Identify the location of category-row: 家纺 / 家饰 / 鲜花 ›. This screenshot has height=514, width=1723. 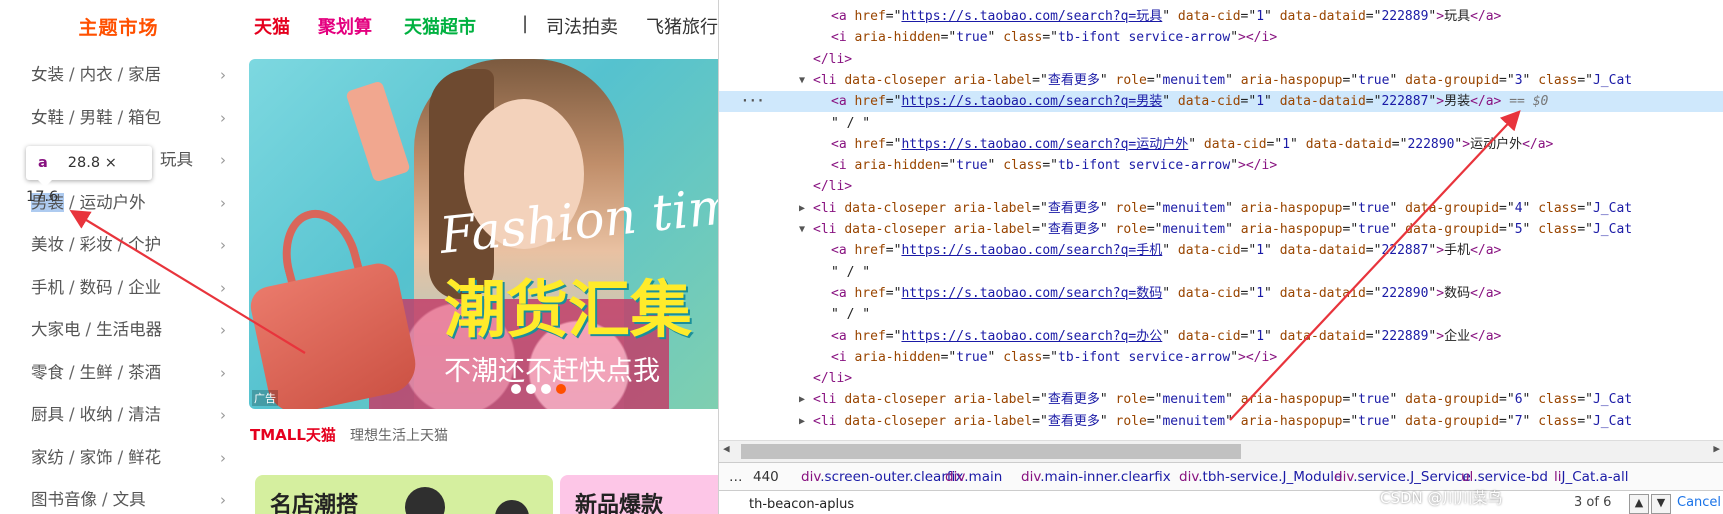
(128, 458).